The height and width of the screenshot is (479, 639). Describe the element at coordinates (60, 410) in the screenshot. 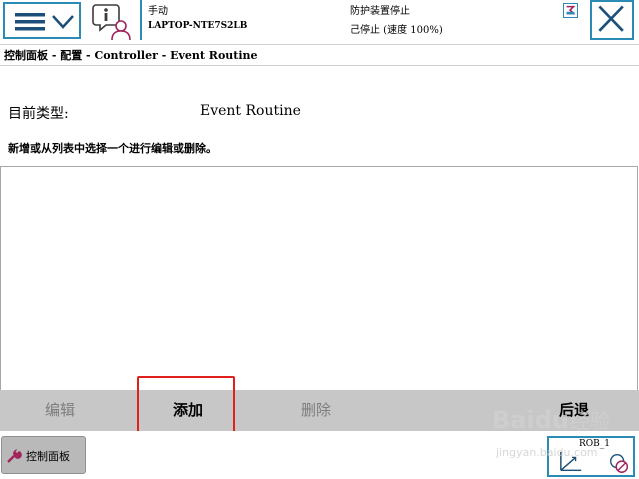

I see `edit-button: 编辑` at that location.